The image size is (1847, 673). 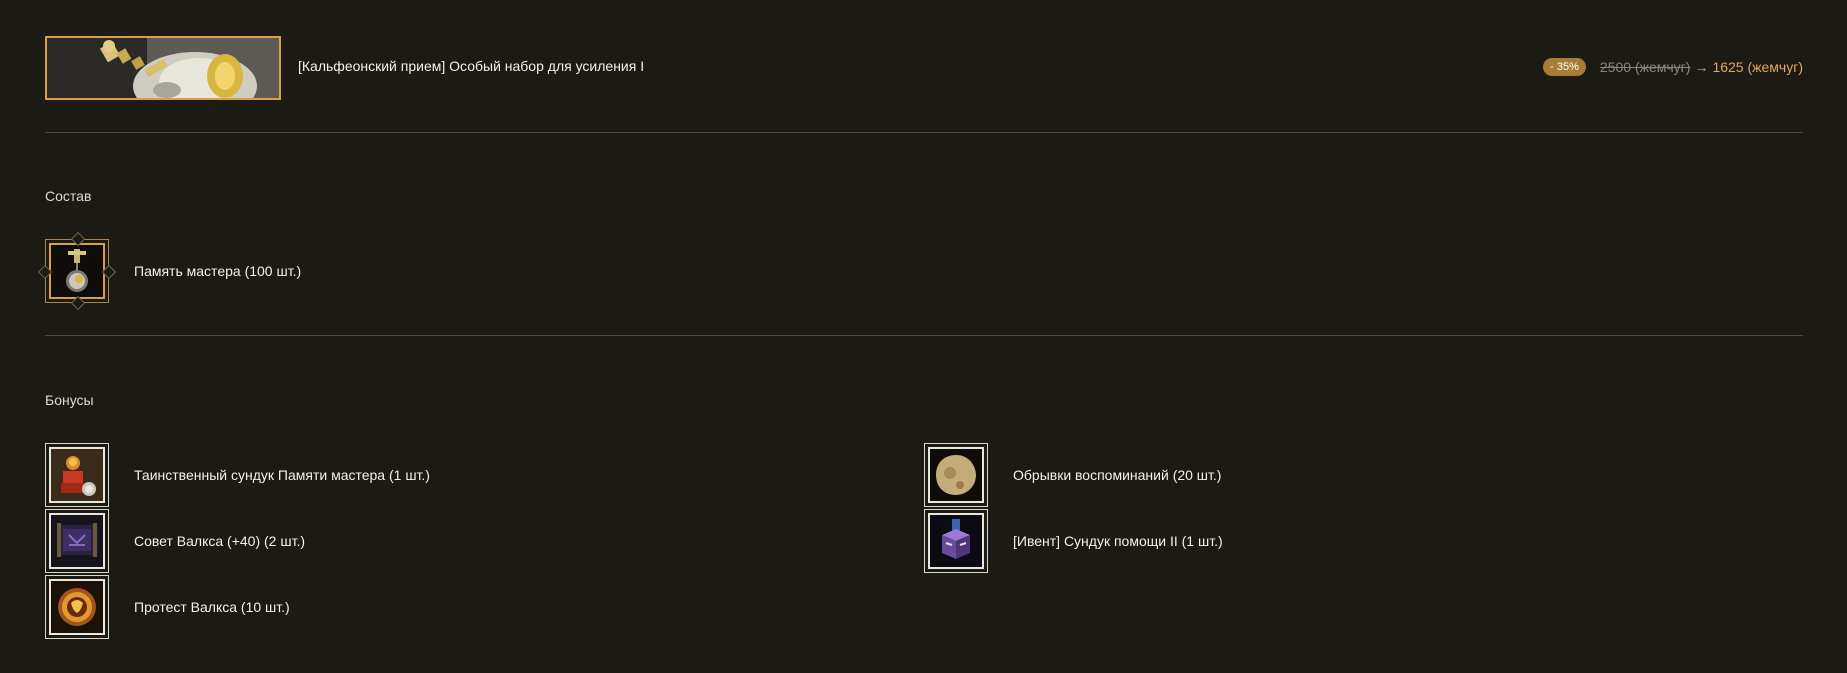 I want to click on bonus-item: [Ивент] Сундук помощи II (1 шт.), so click(x=1073, y=541).